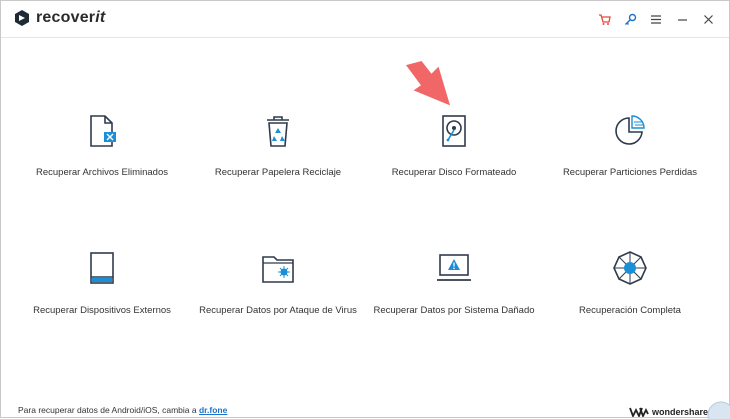  I want to click on close-button, so click(708, 19).